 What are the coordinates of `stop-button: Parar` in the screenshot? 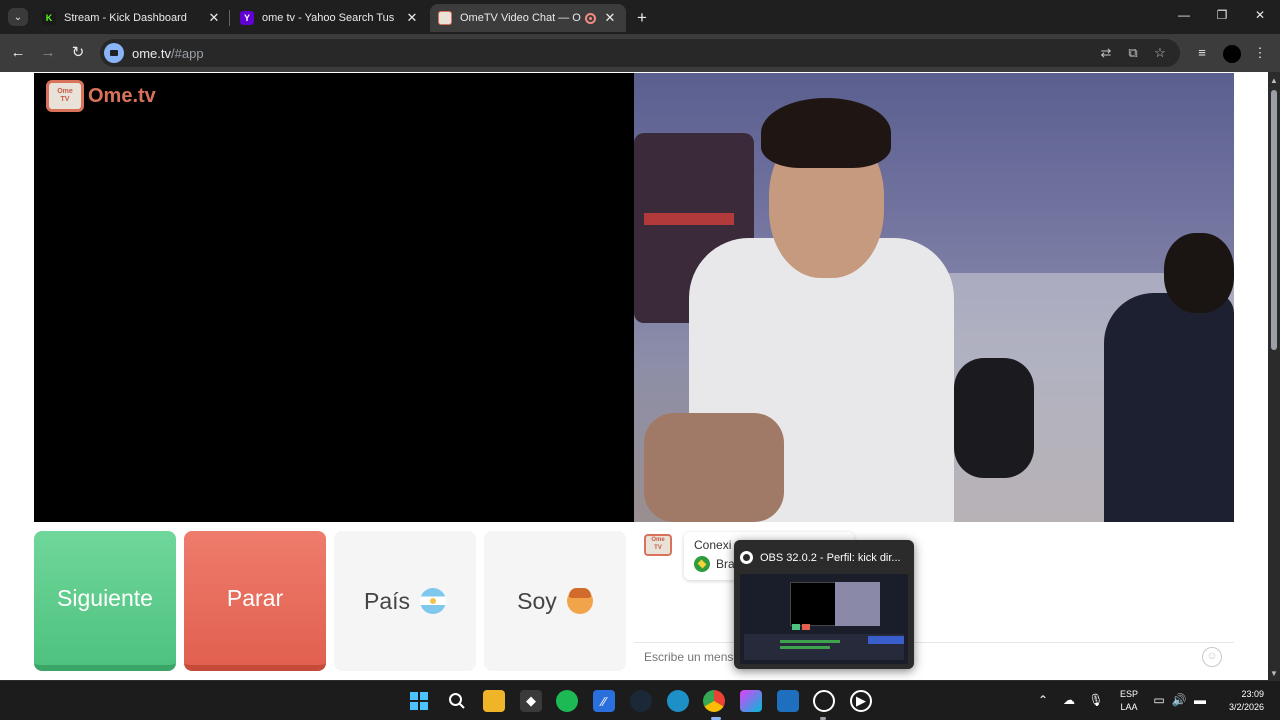 It's located at (255, 601).